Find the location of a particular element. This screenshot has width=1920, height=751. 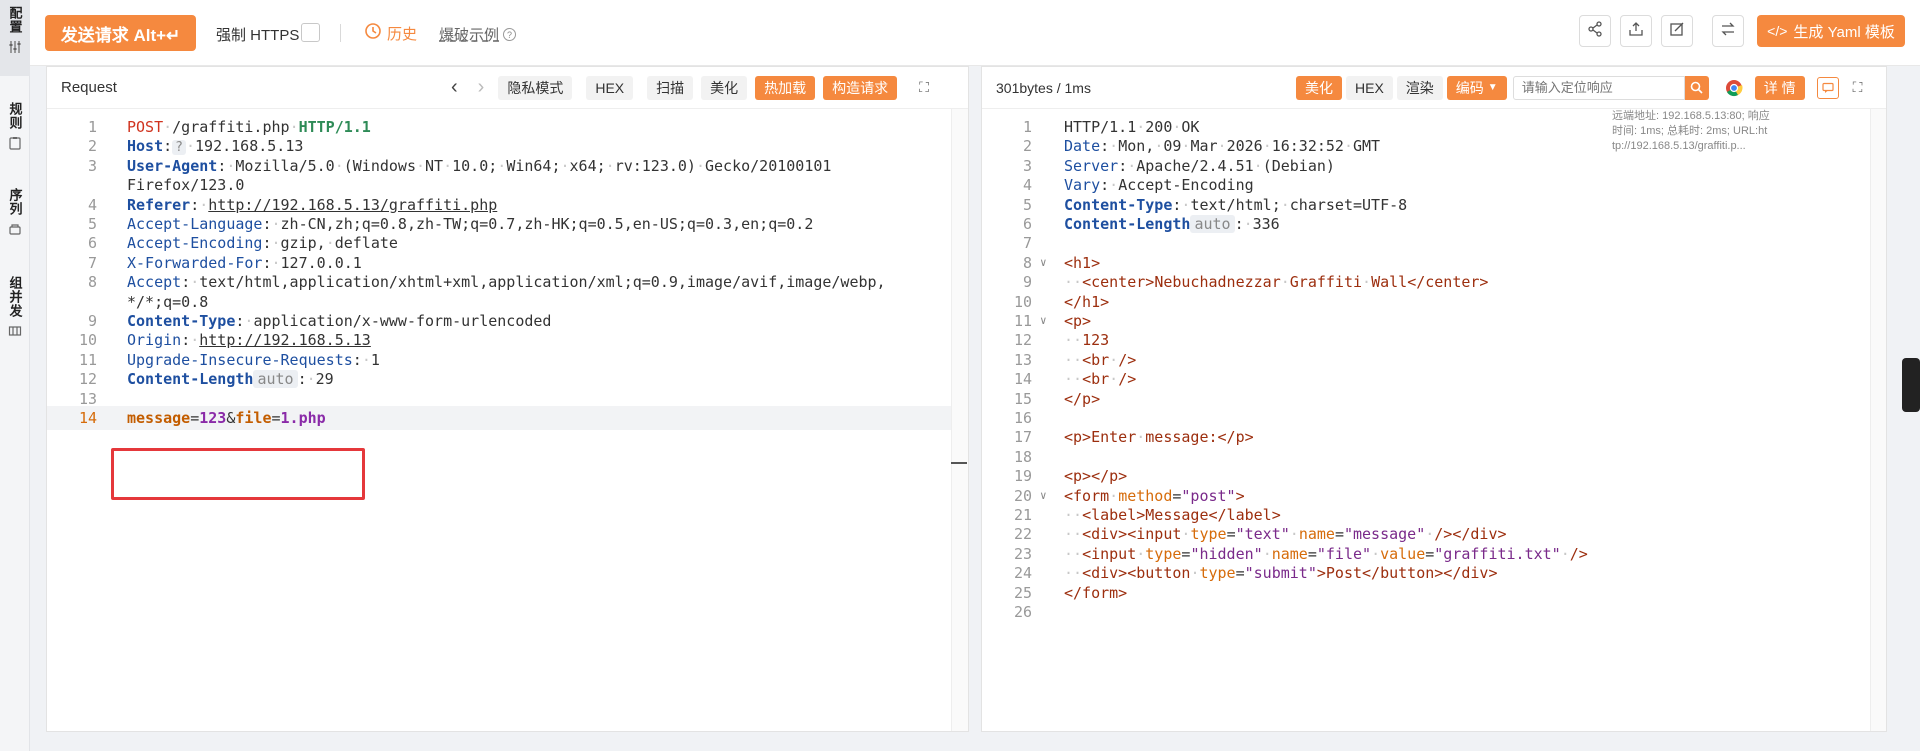

upload-icon is located at coordinates (1636, 31).